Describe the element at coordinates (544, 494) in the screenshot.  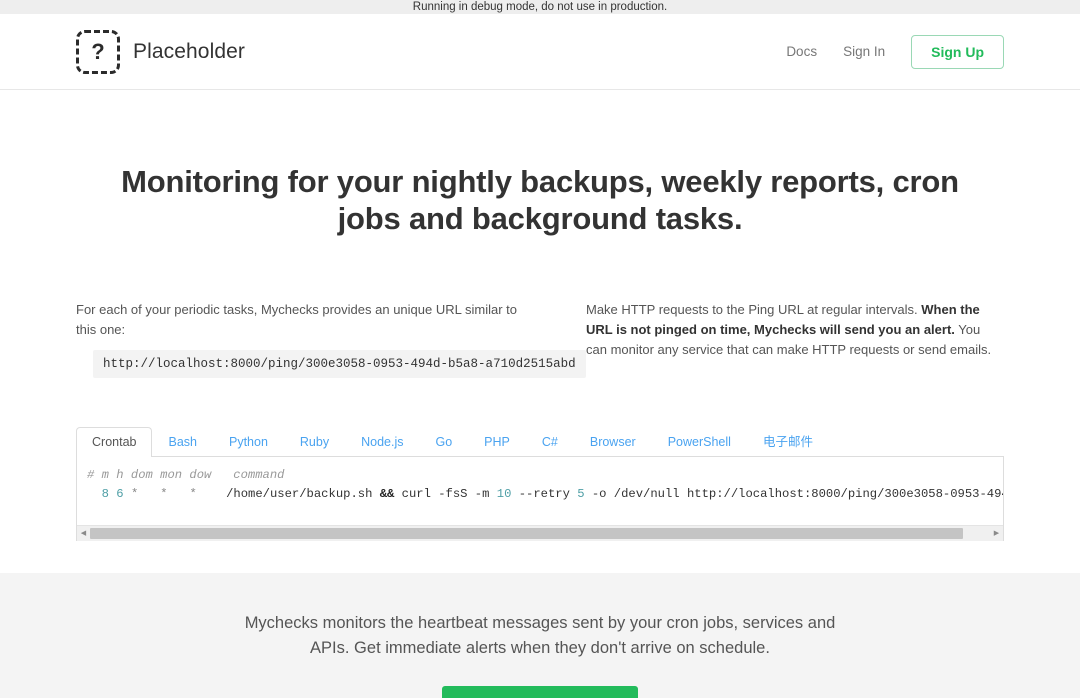
I see `code-curl-part2: --retry` at that location.